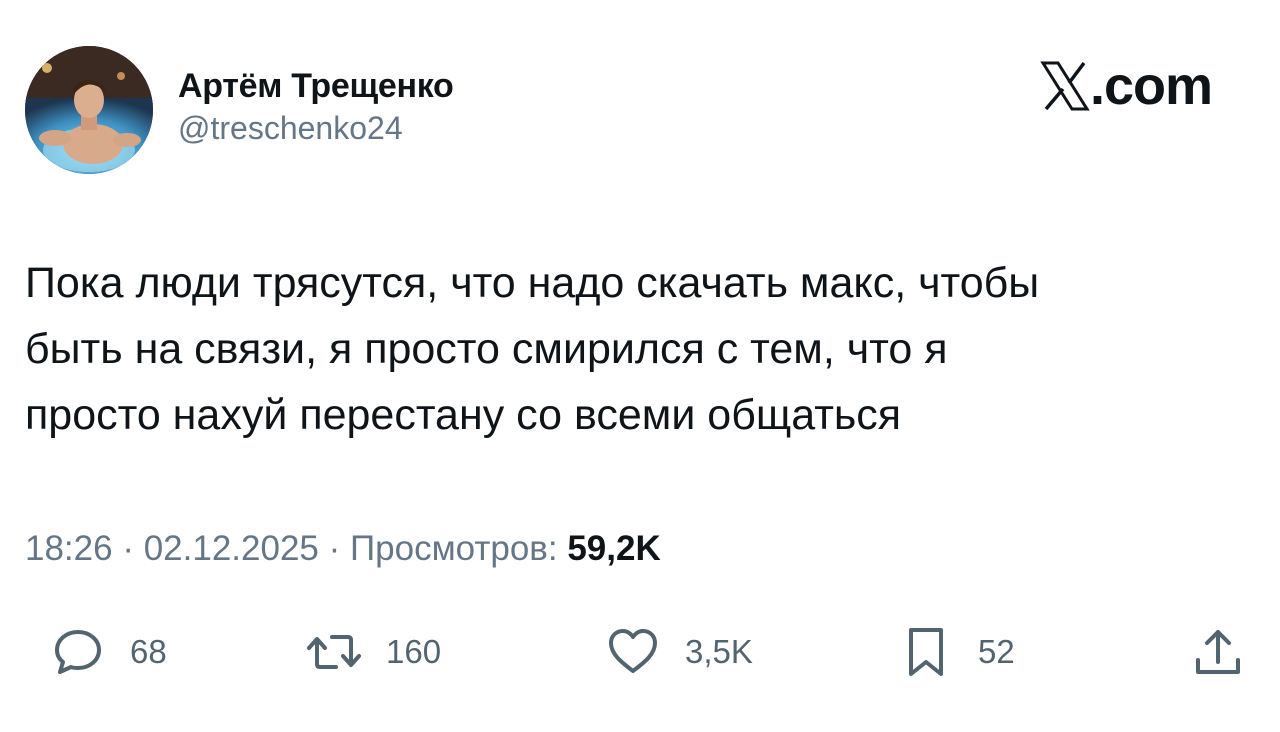  I want to click on brand-logo: .com, so click(1126, 86).